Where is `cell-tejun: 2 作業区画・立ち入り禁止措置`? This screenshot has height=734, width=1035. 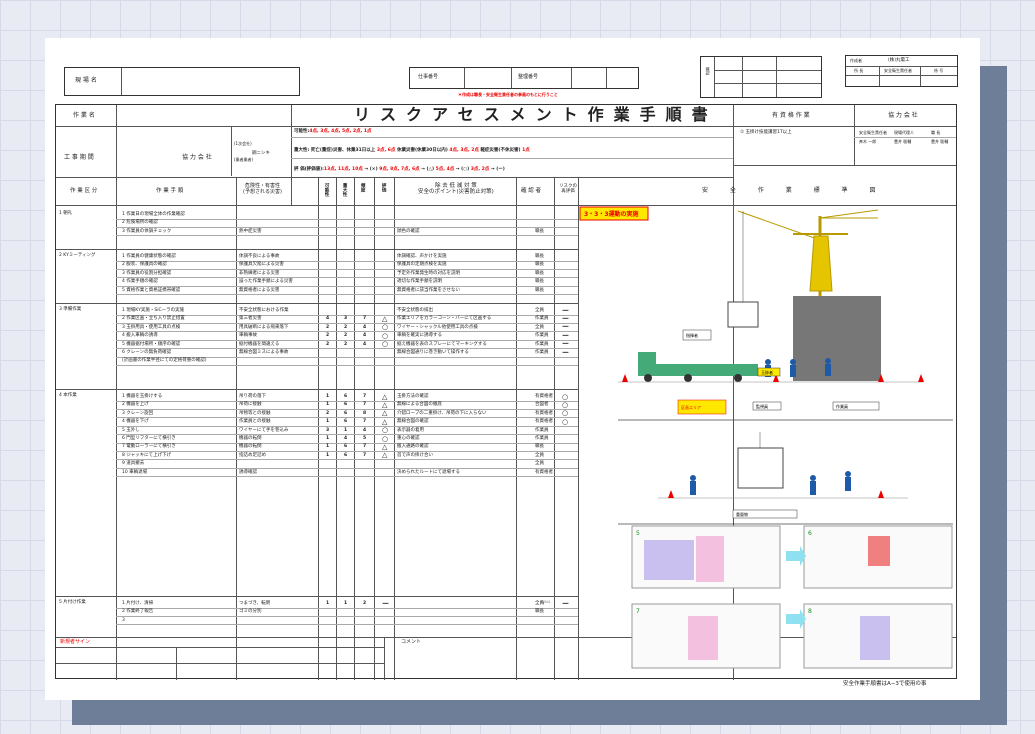
cell-tejun: 2 作業区画・立ち入り禁止措置 is located at coordinates (153, 319).